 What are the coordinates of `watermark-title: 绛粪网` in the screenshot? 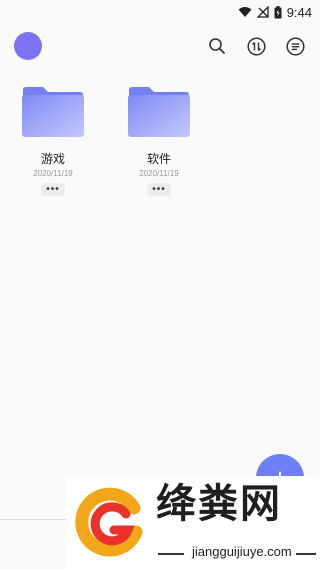 It's located at (219, 504).